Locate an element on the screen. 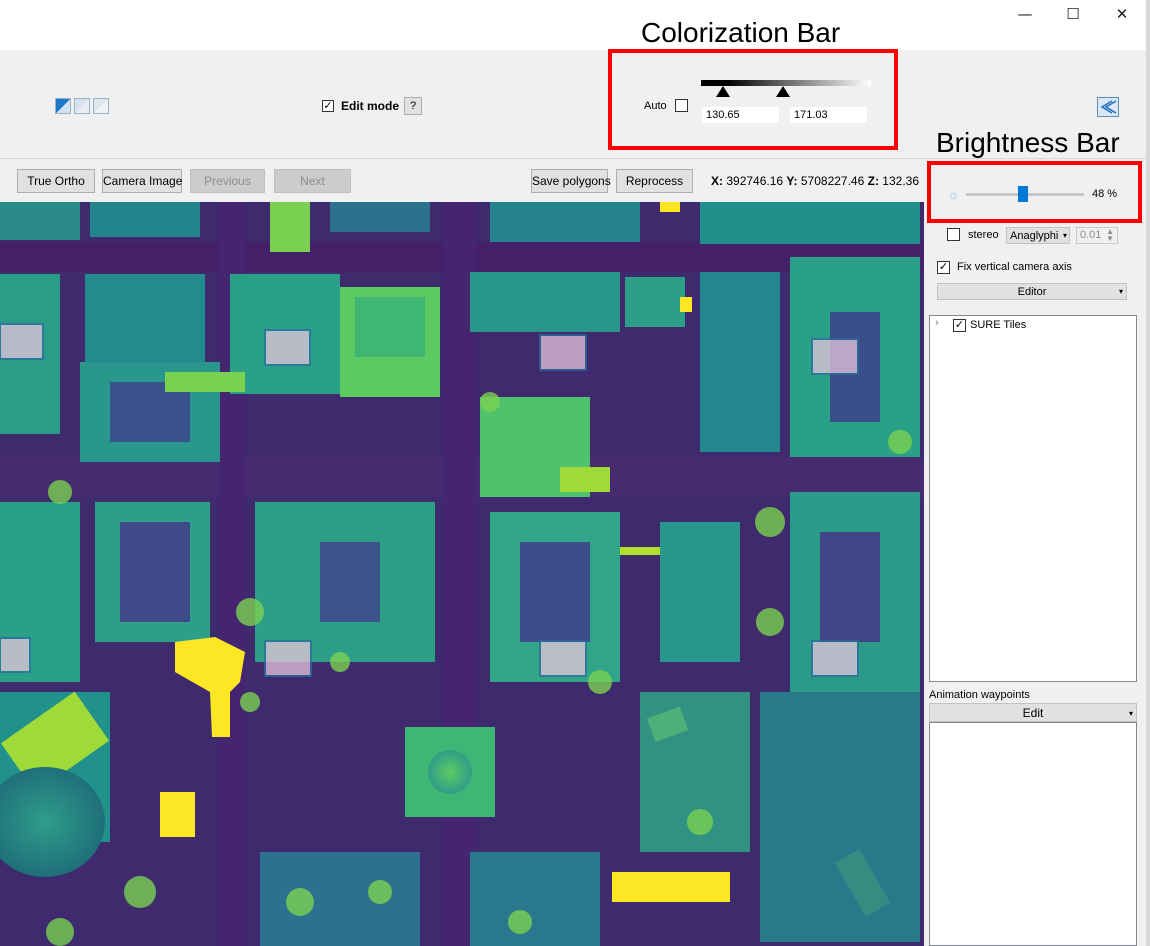  stereo-mode-dropdown: Anaglyphi ▾ is located at coordinates (1038, 235).